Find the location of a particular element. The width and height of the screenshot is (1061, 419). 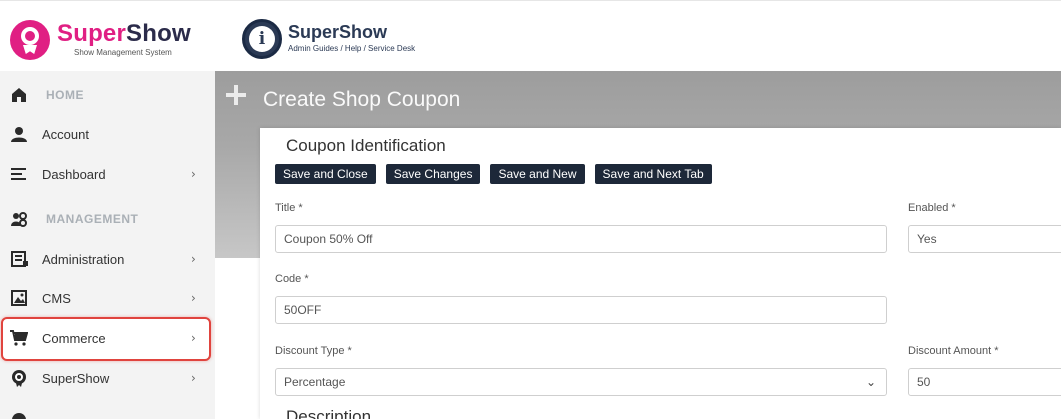

user-icon is located at coordinates (19, 134).